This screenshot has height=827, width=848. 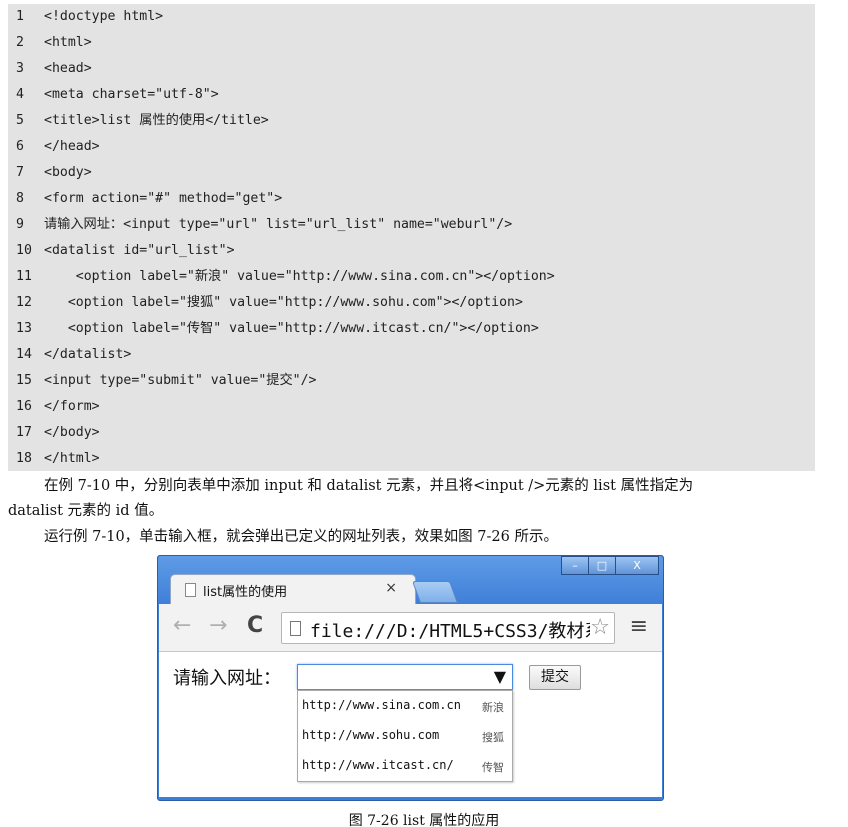 What do you see at coordinates (411, 251) in the screenshot?
I see `code-line: 10 <datalist id="url_list">` at bounding box center [411, 251].